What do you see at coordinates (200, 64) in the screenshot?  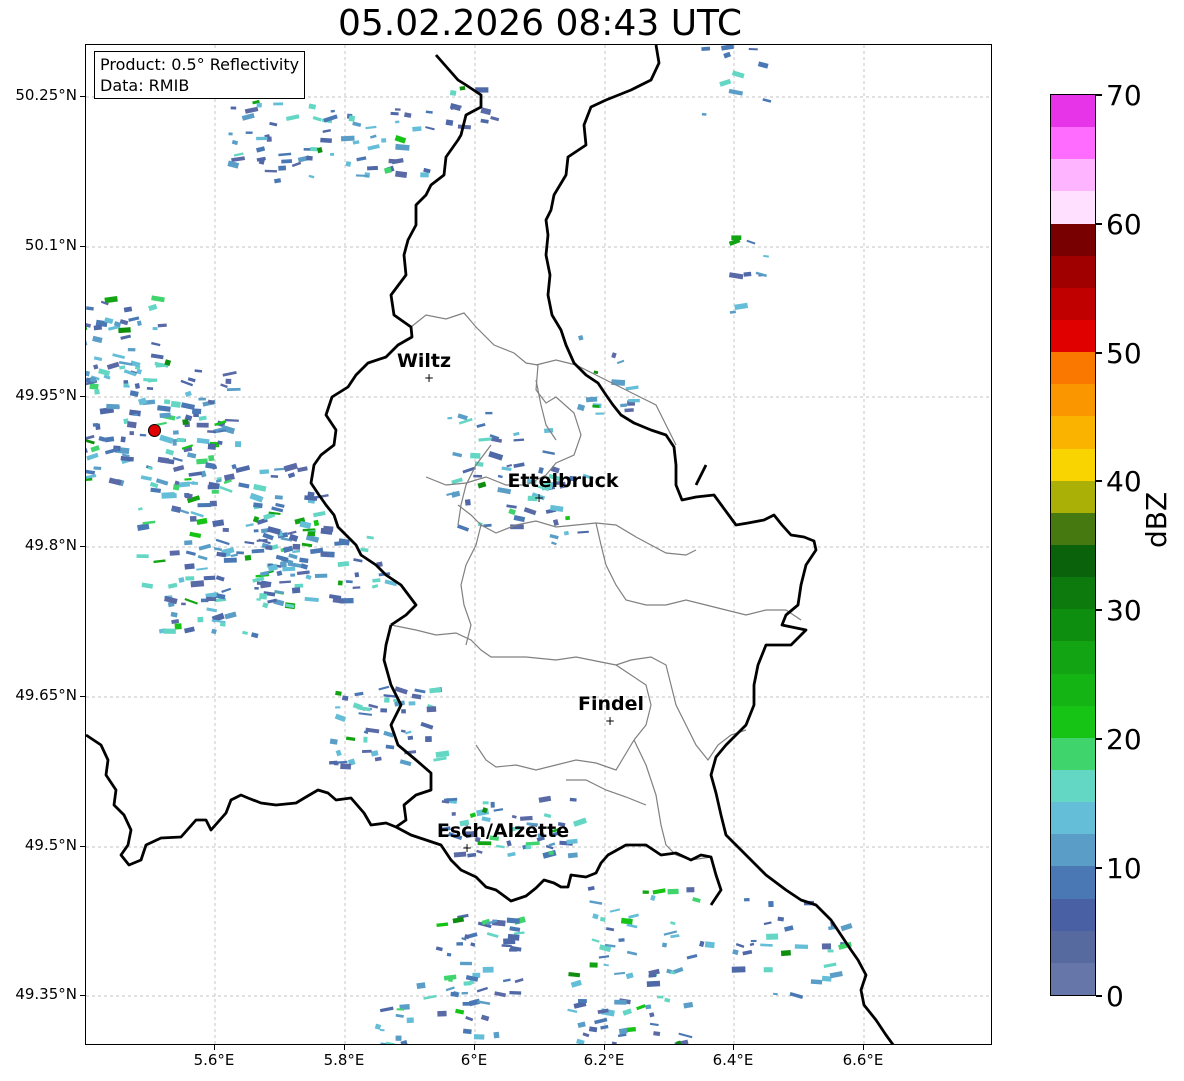 I see `product-text: Product: 0.5° Reflectivity` at bounding box center [200, 64].